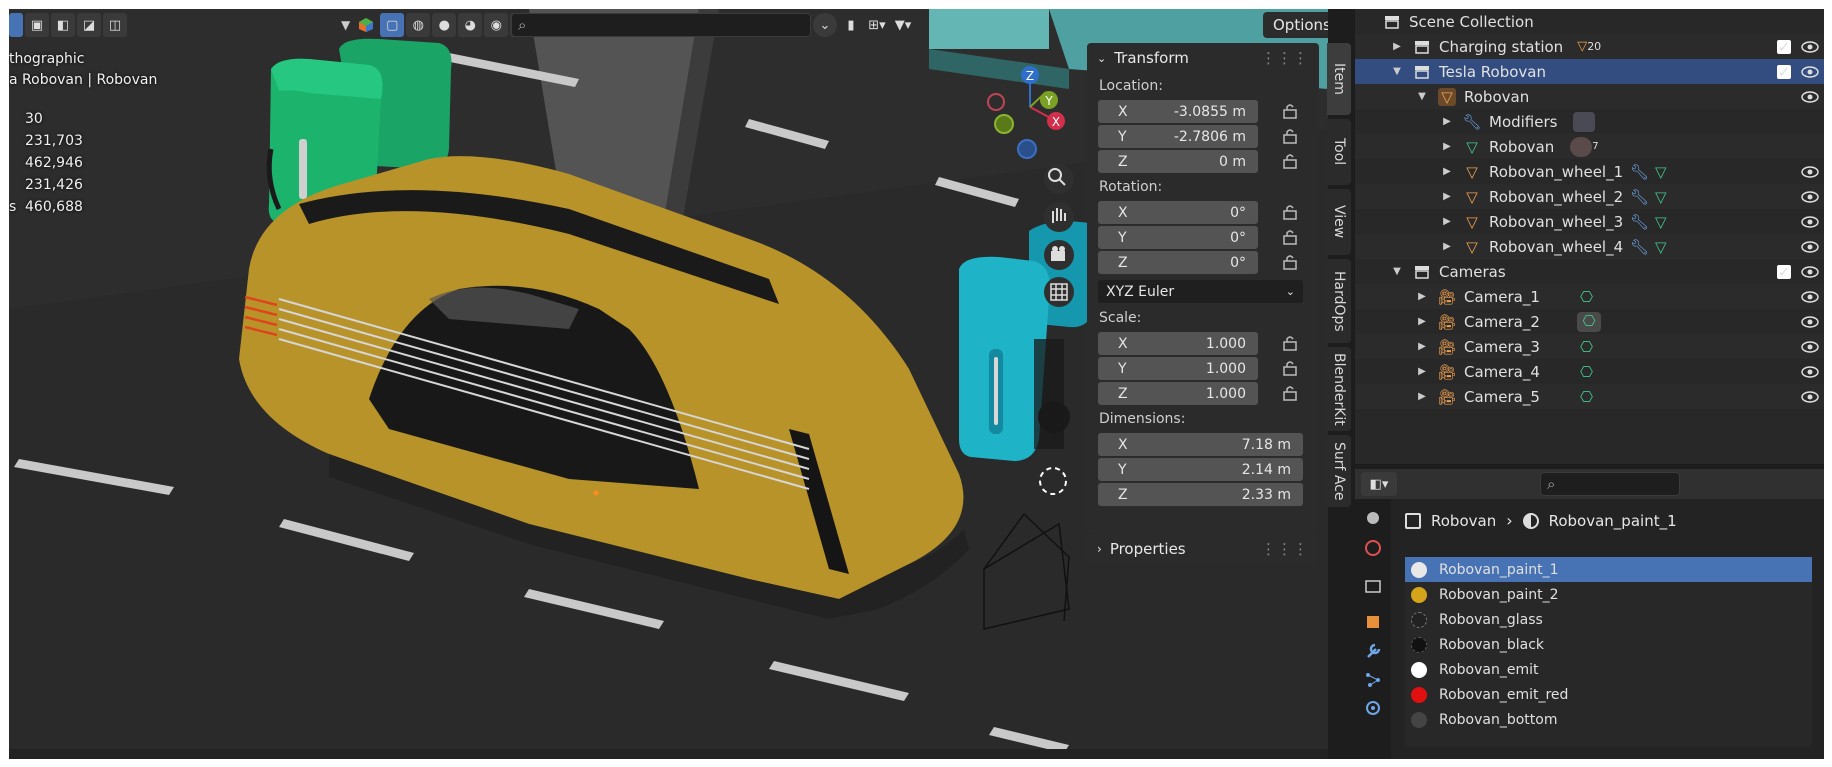 The image size is (1832, 767). What do you see at coordinates (1178, 111) in the screenshot?
I see `location-x-field: X -3.0855 m` at bounding box center [1178, 111].